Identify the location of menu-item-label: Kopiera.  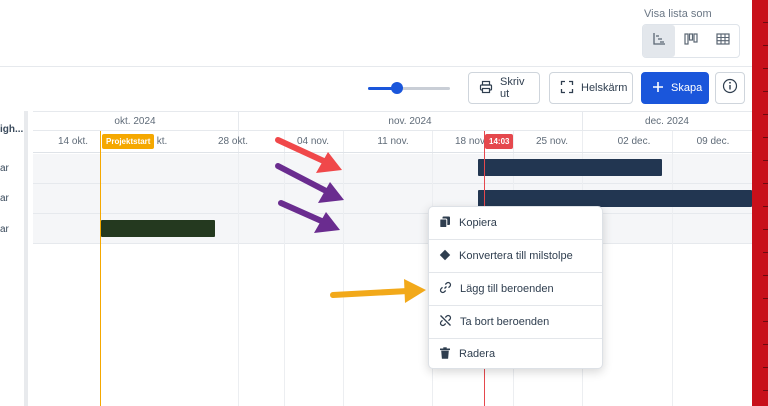
(478, 223).